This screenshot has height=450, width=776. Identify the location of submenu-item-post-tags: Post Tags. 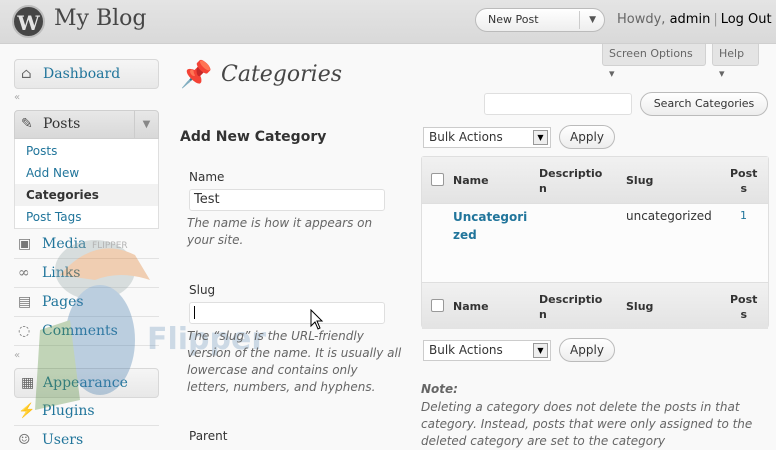
(86, 217).